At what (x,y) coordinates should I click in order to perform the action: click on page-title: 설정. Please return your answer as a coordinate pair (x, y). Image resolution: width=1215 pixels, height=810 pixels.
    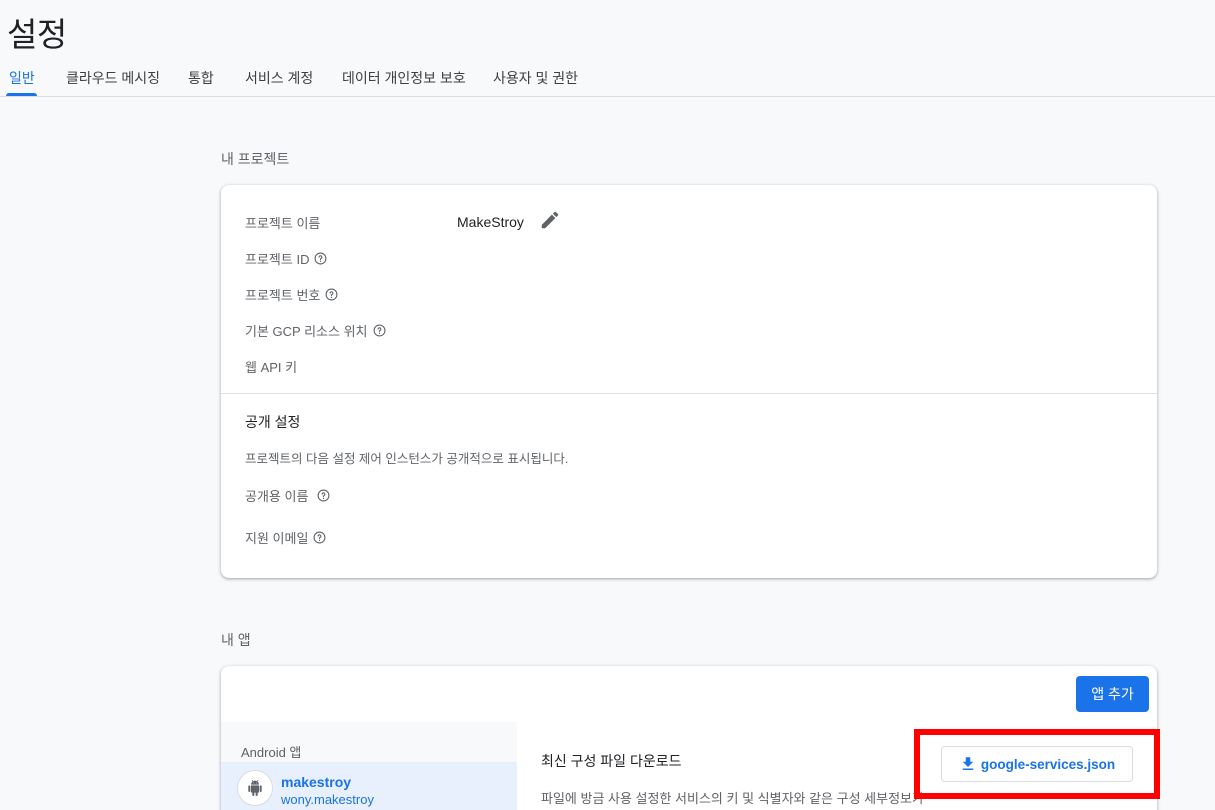
    Looking at the image, I should click on (37, 34).